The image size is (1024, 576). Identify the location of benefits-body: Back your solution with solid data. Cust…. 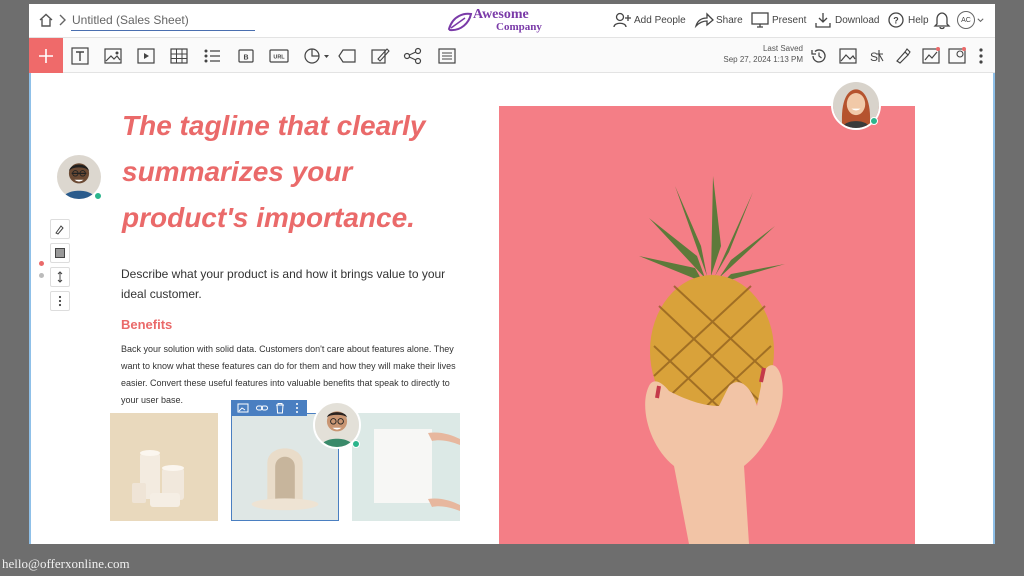
(291, 375).